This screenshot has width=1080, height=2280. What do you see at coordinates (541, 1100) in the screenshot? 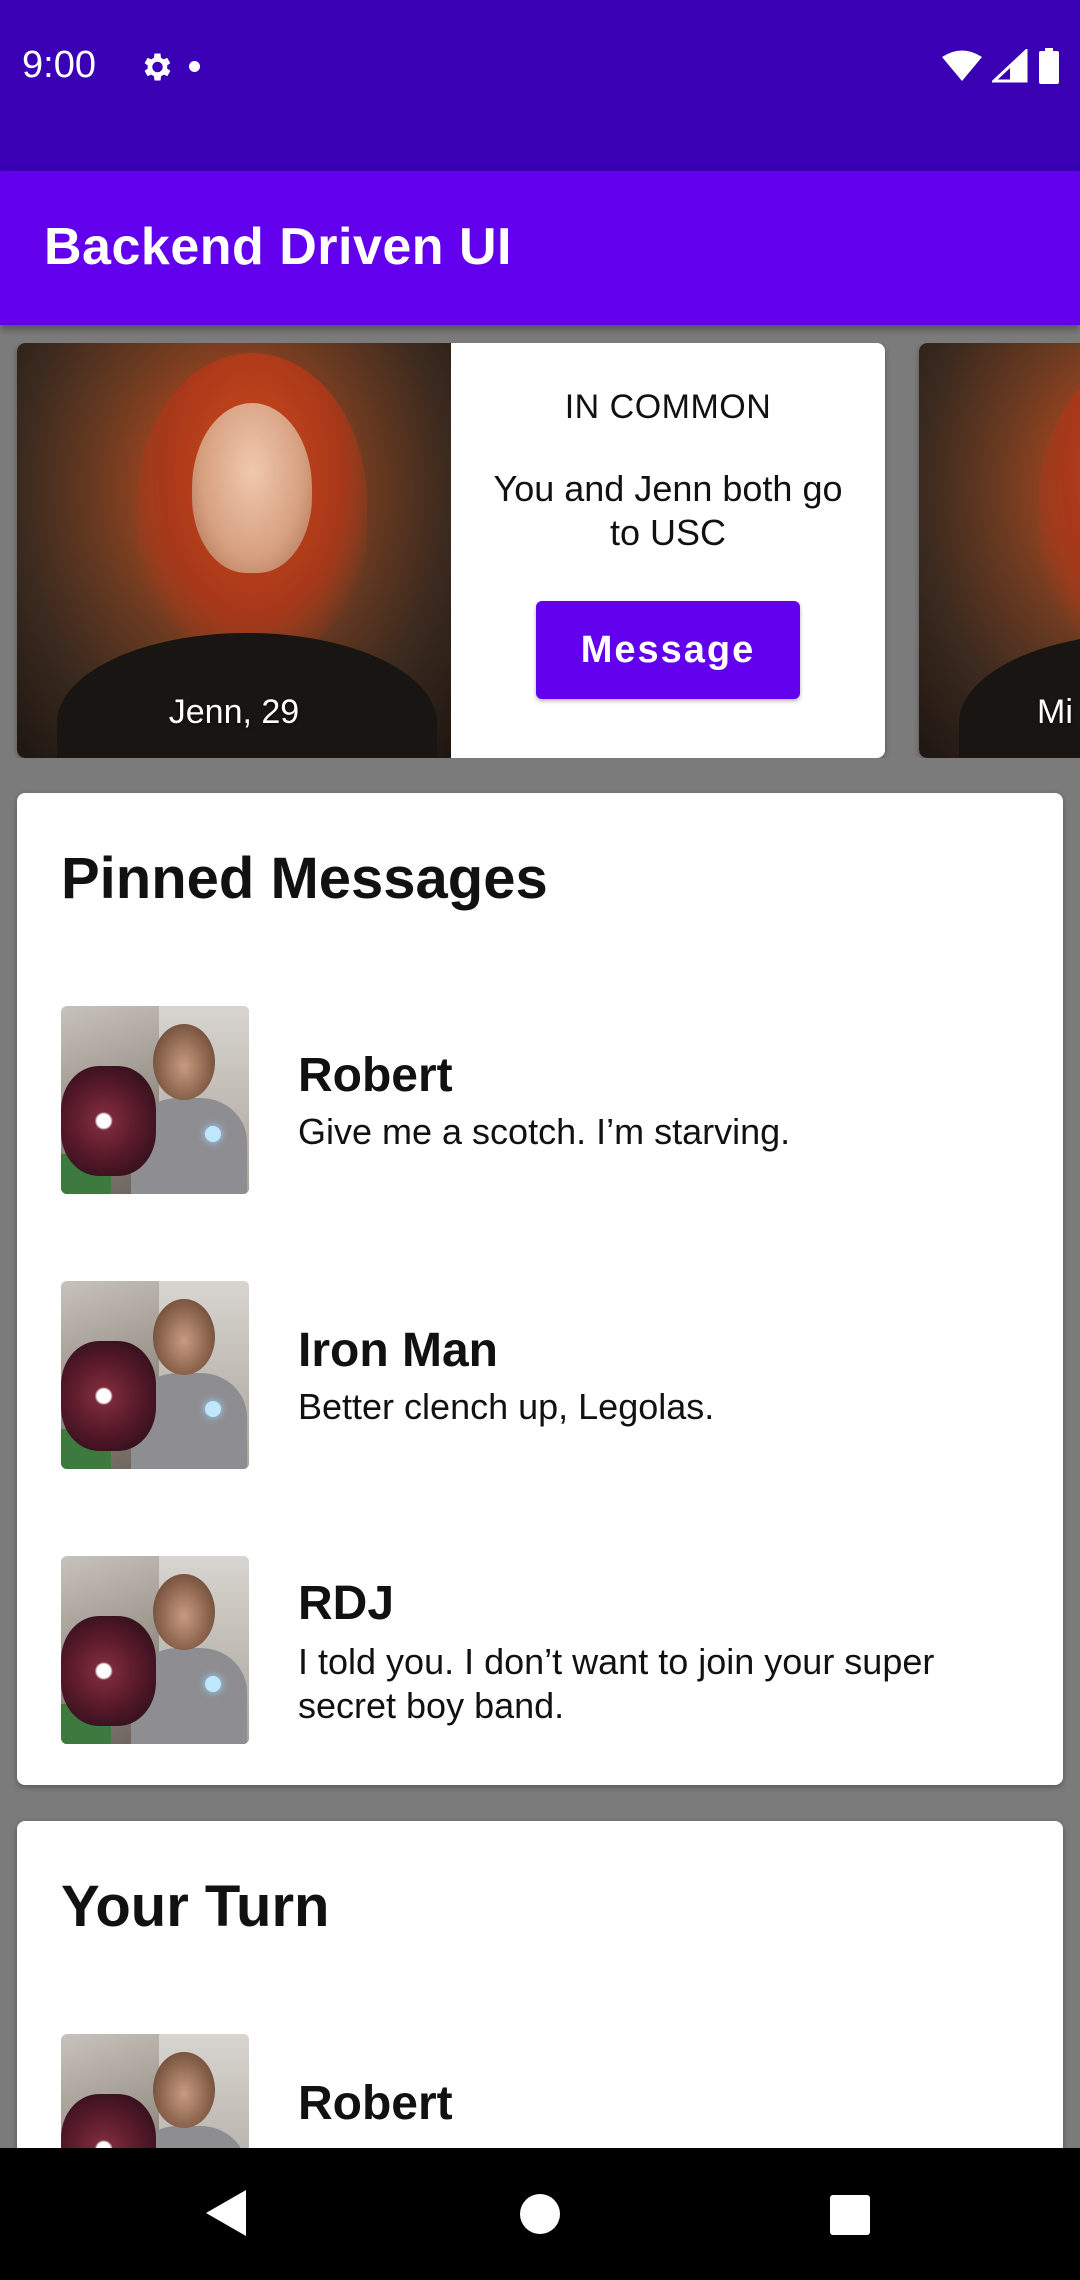
I see `list-item: Robert Give me a scotch. I’m starving.` at bounding box center [541, 1100].